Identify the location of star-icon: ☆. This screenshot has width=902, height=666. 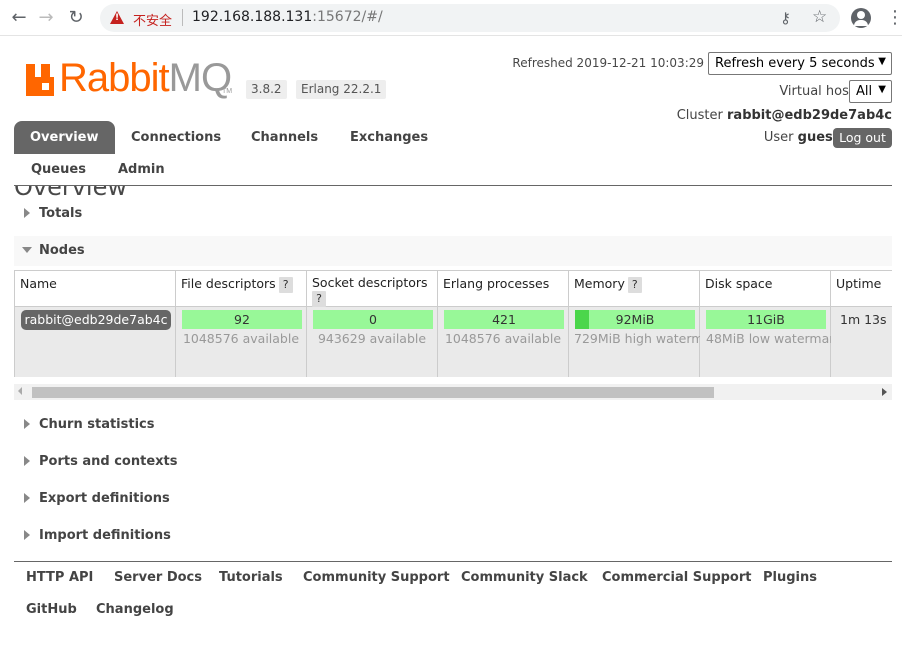
(819, 17).